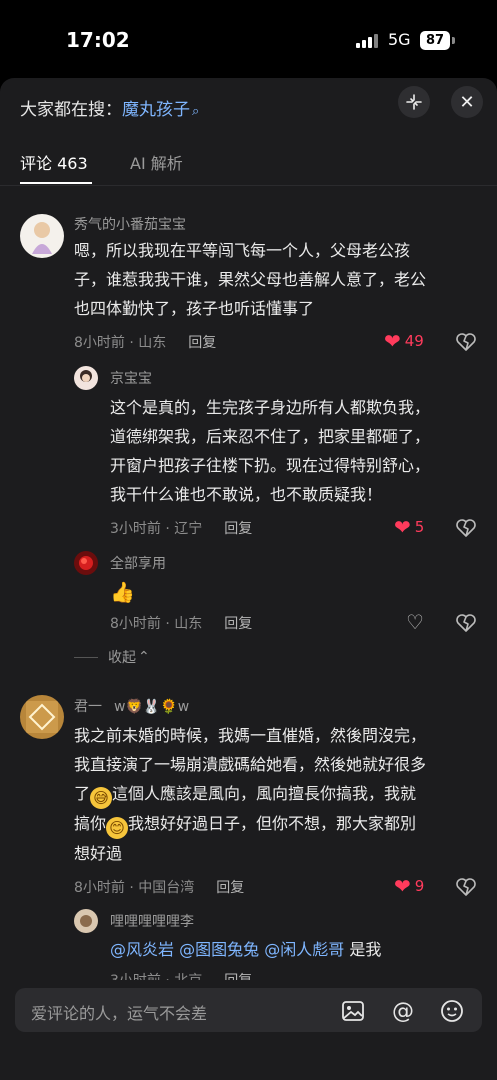 This screenshot has width=497, height=1080. Describe the element at coordinates (419, 527) in the screenshot. I see `like-count: 5` at that location.